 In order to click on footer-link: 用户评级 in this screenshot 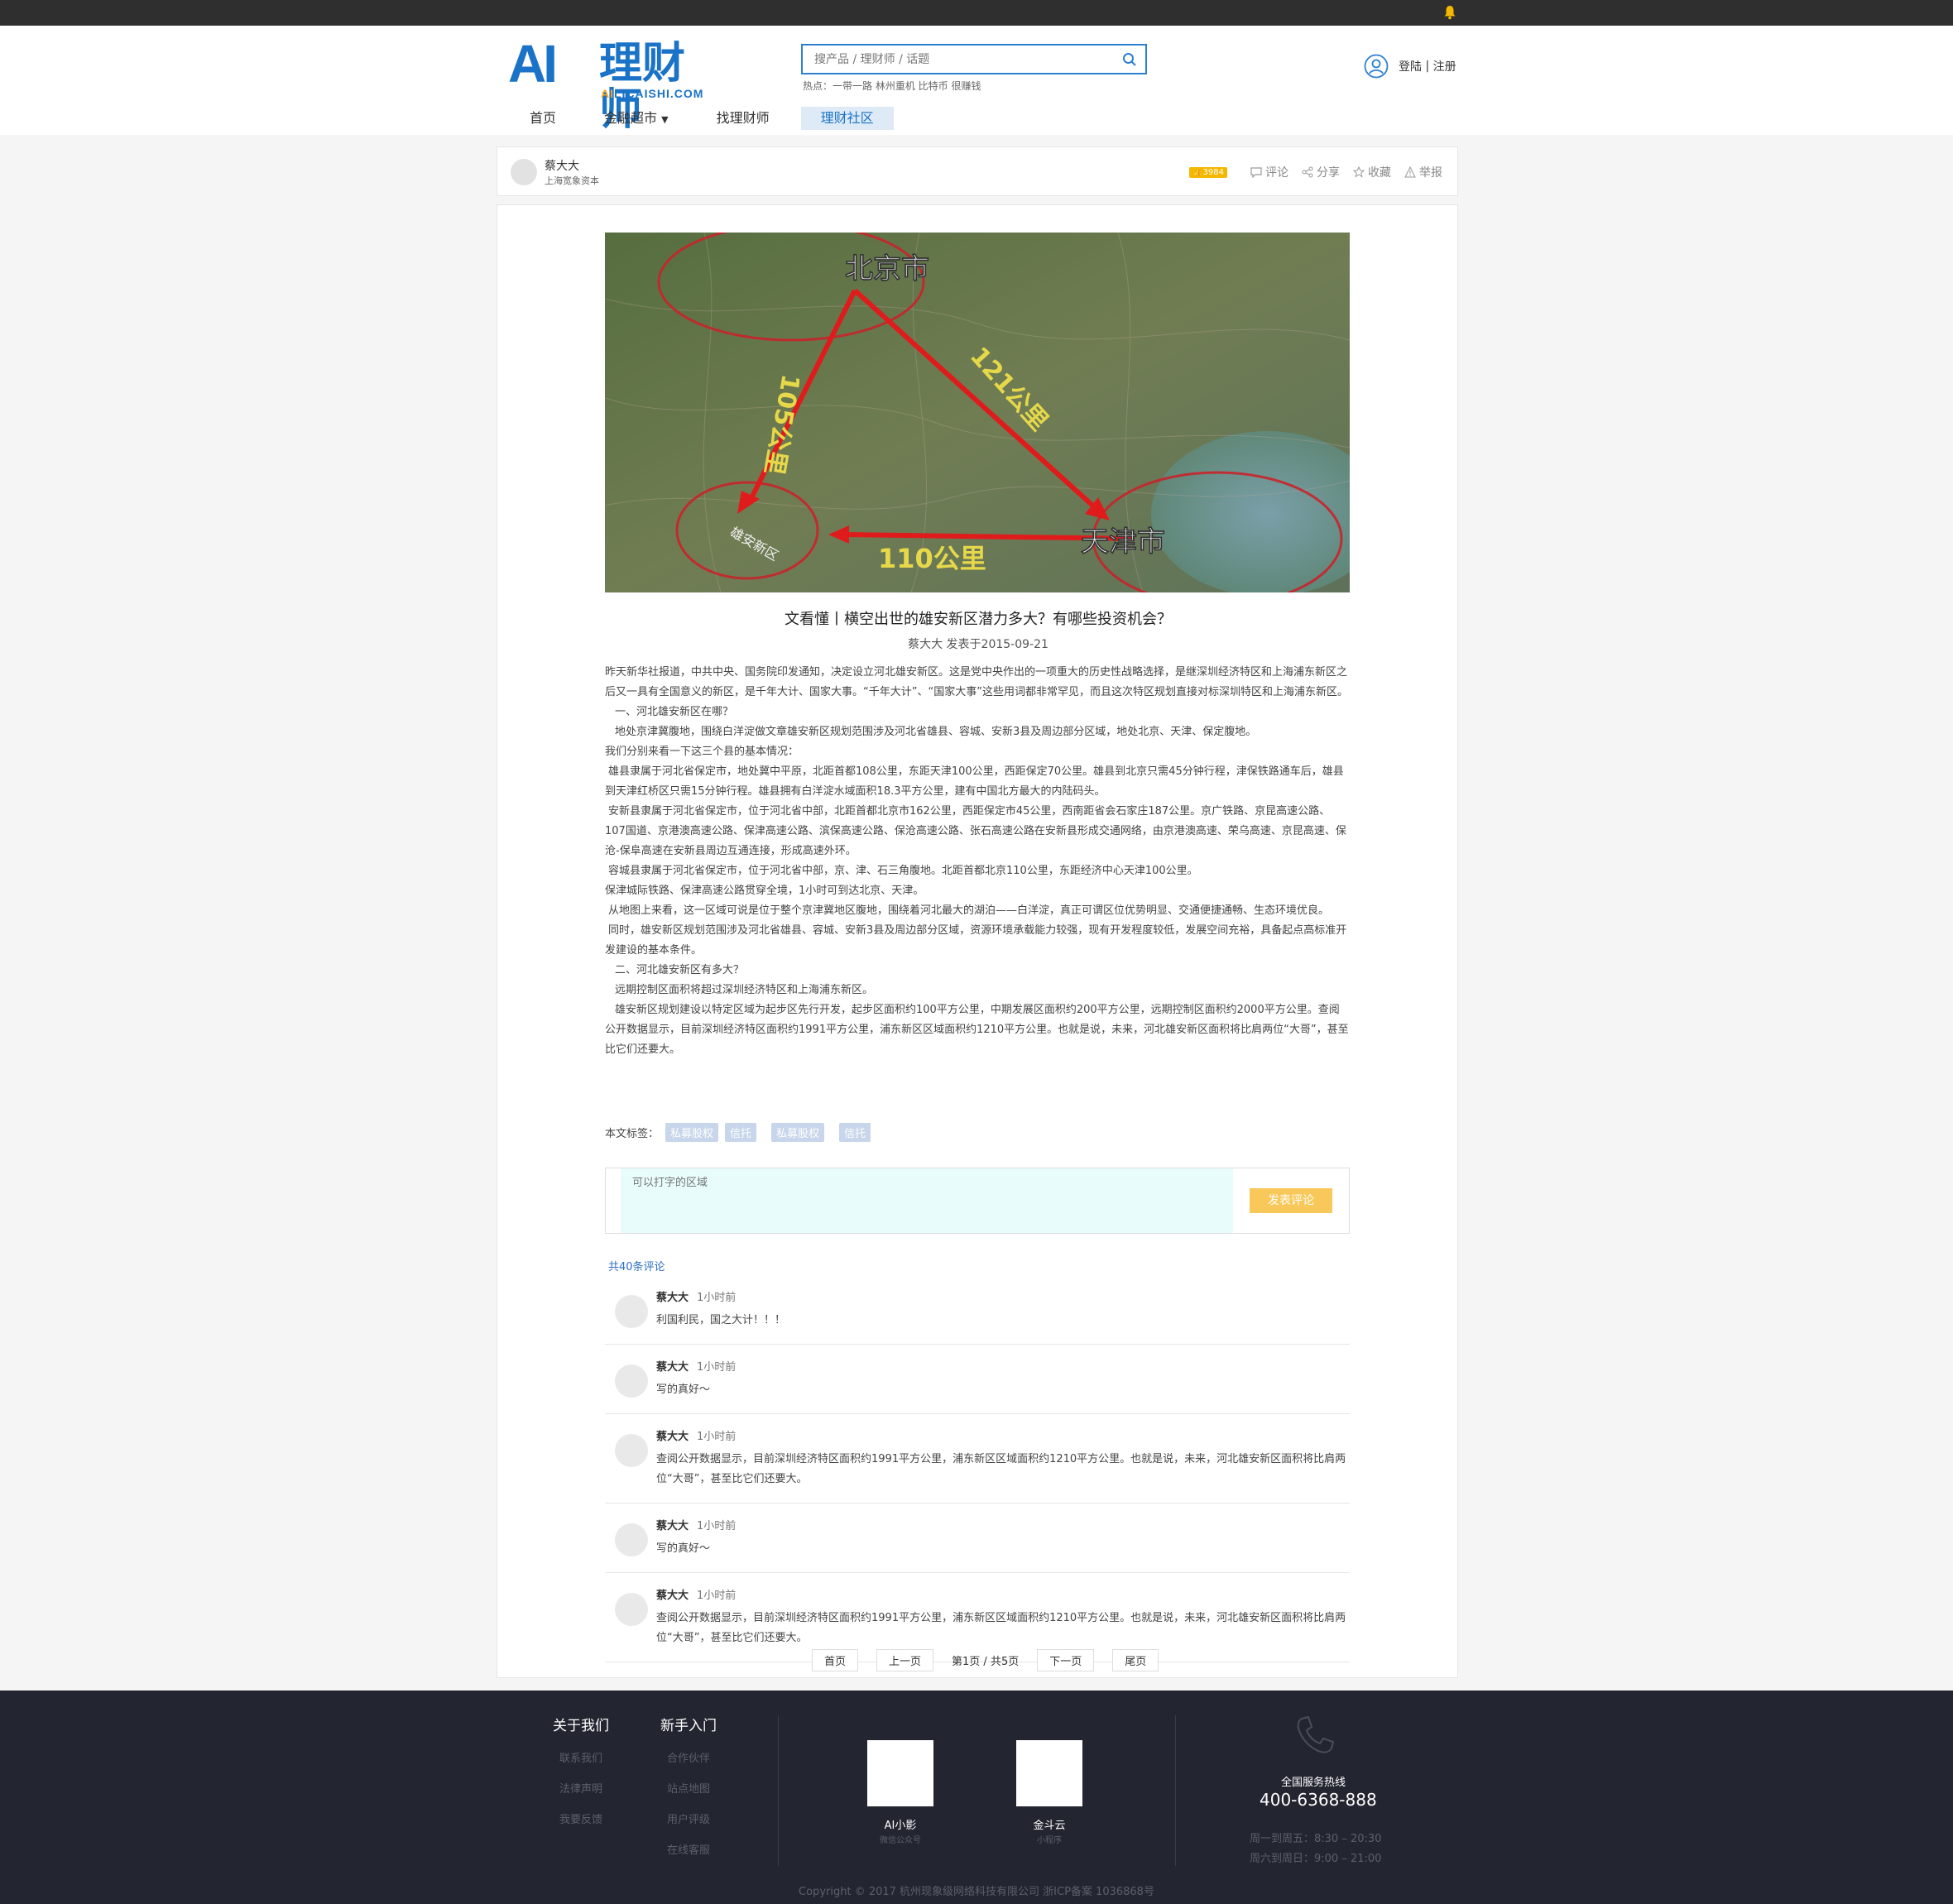, I will do `click(688, 1818)`.